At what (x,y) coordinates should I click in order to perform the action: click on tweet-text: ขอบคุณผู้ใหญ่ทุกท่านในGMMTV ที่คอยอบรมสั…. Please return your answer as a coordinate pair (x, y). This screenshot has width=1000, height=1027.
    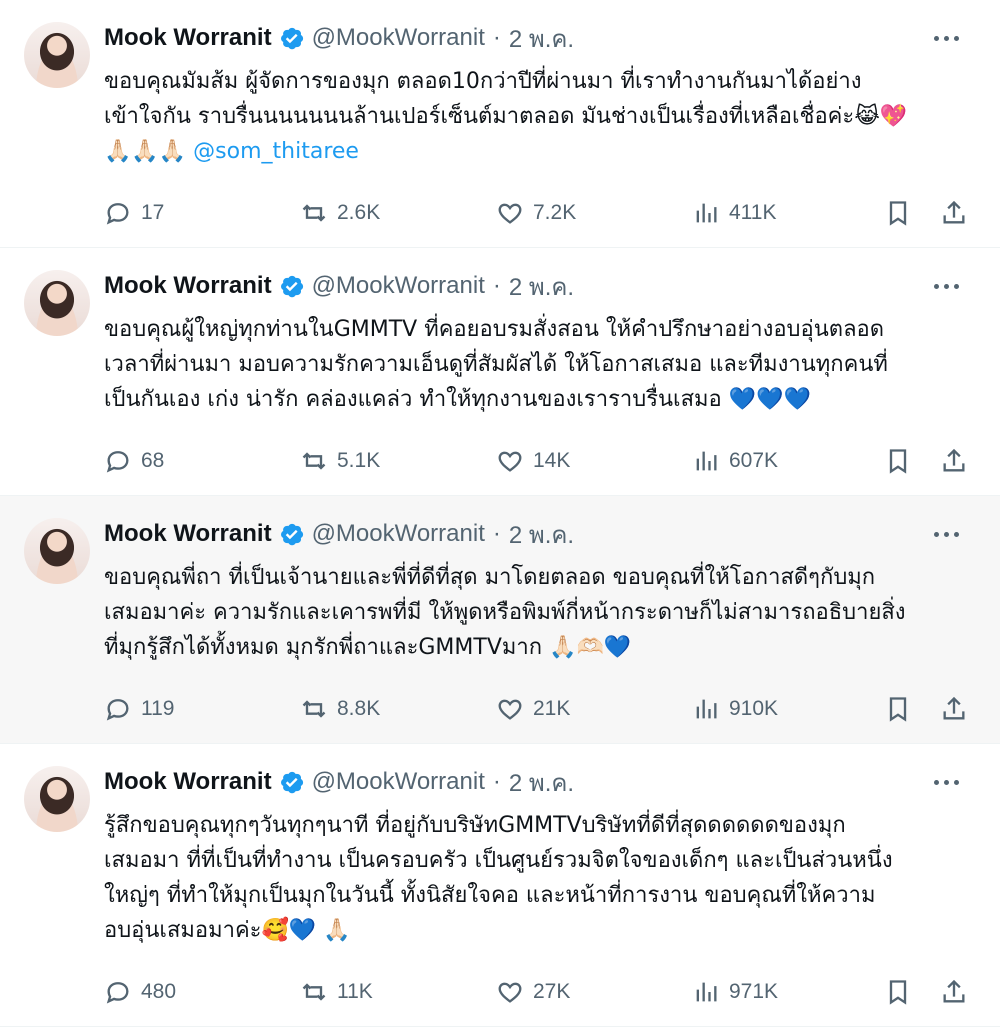
    Looking at the image, I should click on (535, 364).